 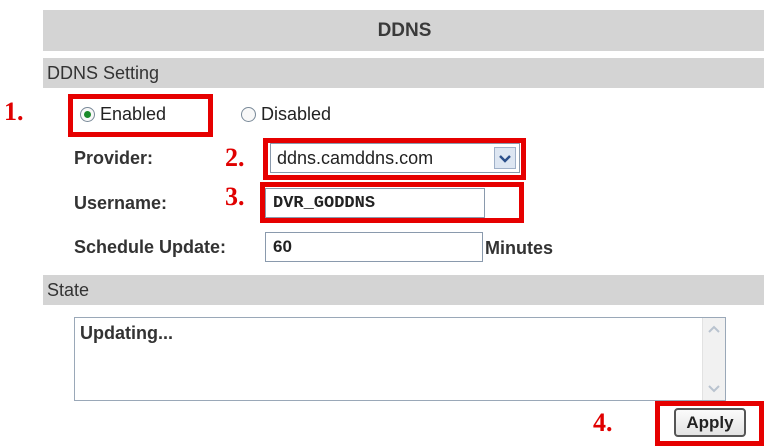 I want to click on state-label: State, so click(x=68, y=289).